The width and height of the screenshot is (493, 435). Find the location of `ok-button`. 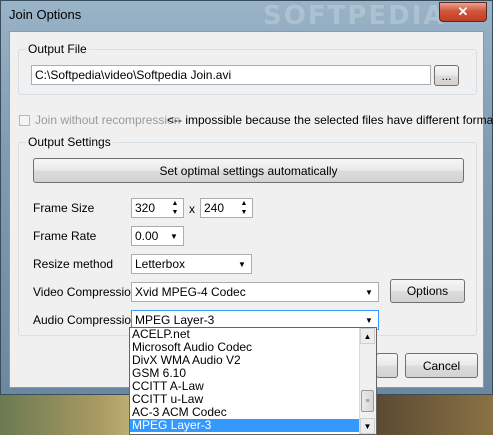

ok-button is located at coordinates (387, 365).